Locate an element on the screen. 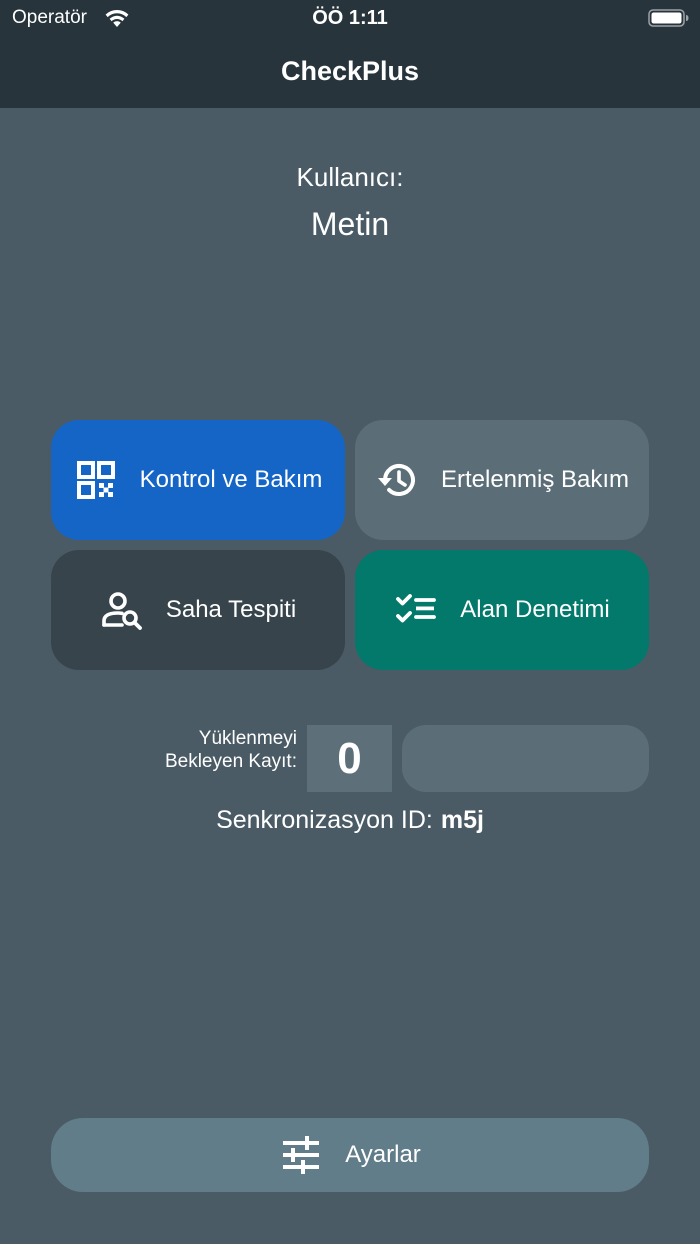  pending-label-line2: Bekleyen Kayıt: is located at coordinates (230, 761).